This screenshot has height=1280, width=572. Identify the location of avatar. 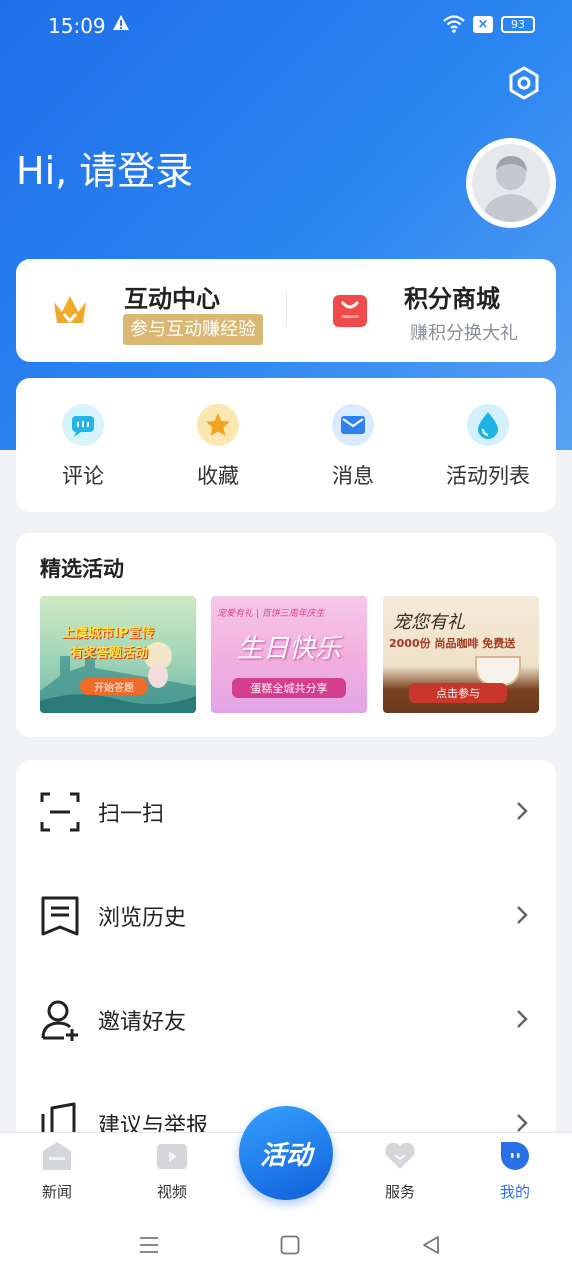
(511, 183).